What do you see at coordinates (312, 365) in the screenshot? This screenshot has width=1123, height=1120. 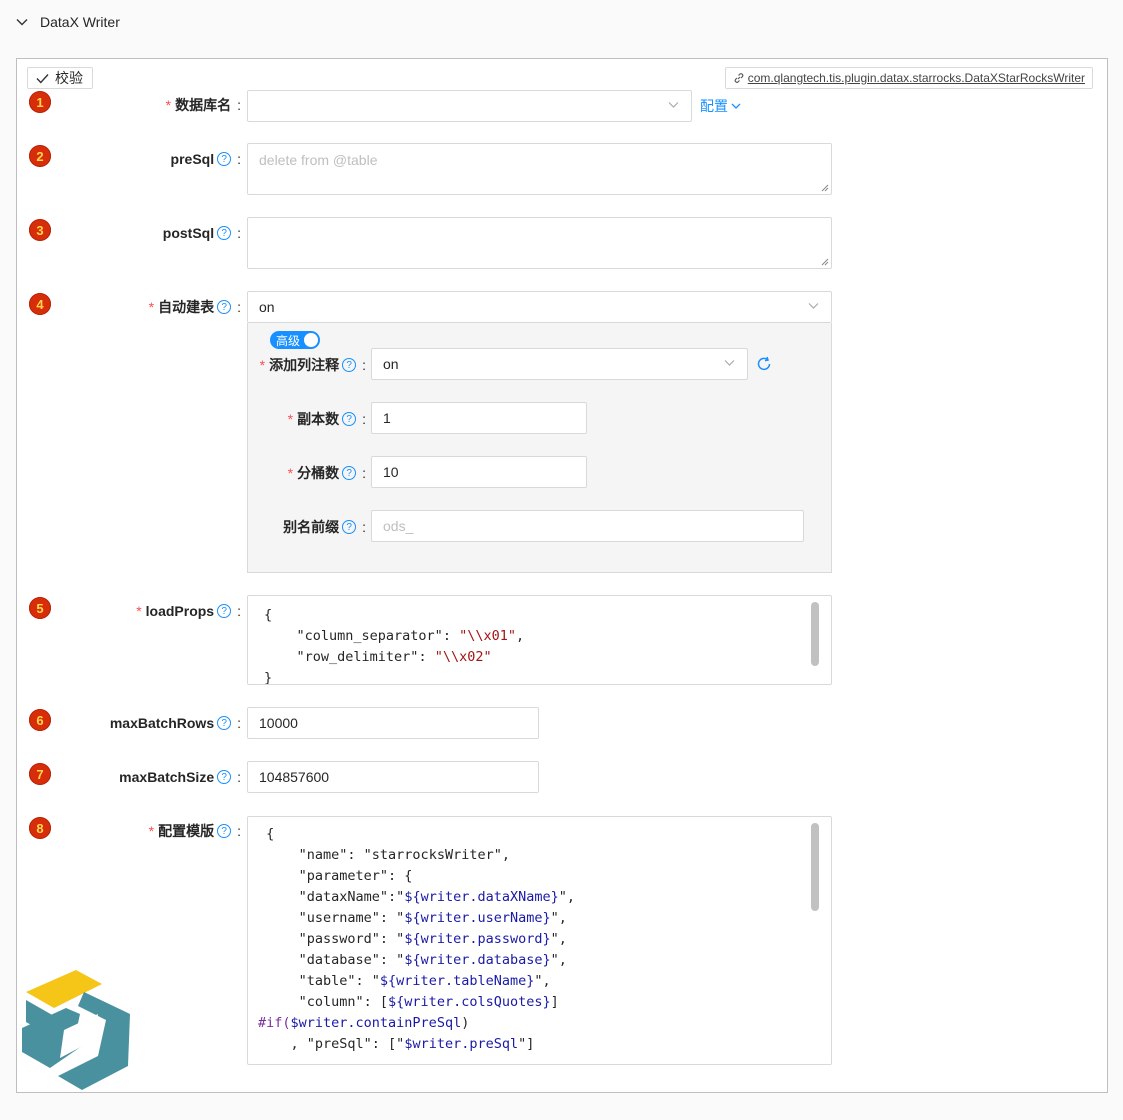 I see `add-comment-label: * 添加列注释?:` at bounding box center [312, 365].